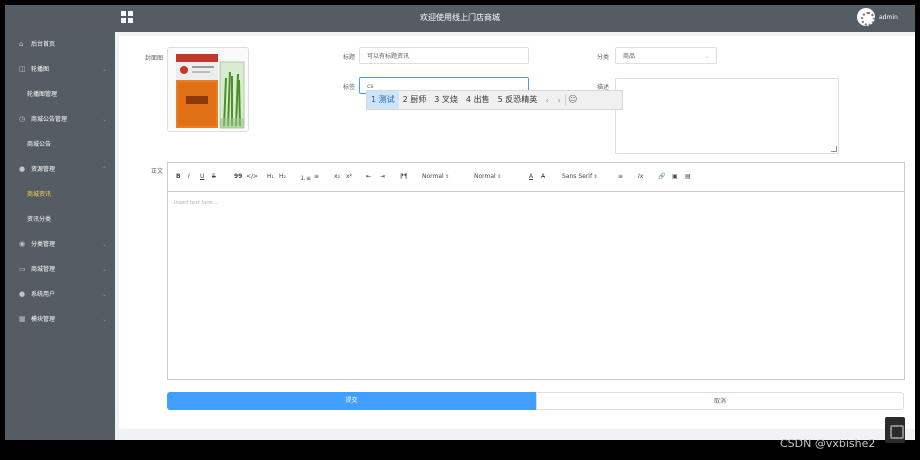  What do you see at coordinates (688, 176) in the screenshot?
I see `video-button: ▤` at bounding box center [688, 176].